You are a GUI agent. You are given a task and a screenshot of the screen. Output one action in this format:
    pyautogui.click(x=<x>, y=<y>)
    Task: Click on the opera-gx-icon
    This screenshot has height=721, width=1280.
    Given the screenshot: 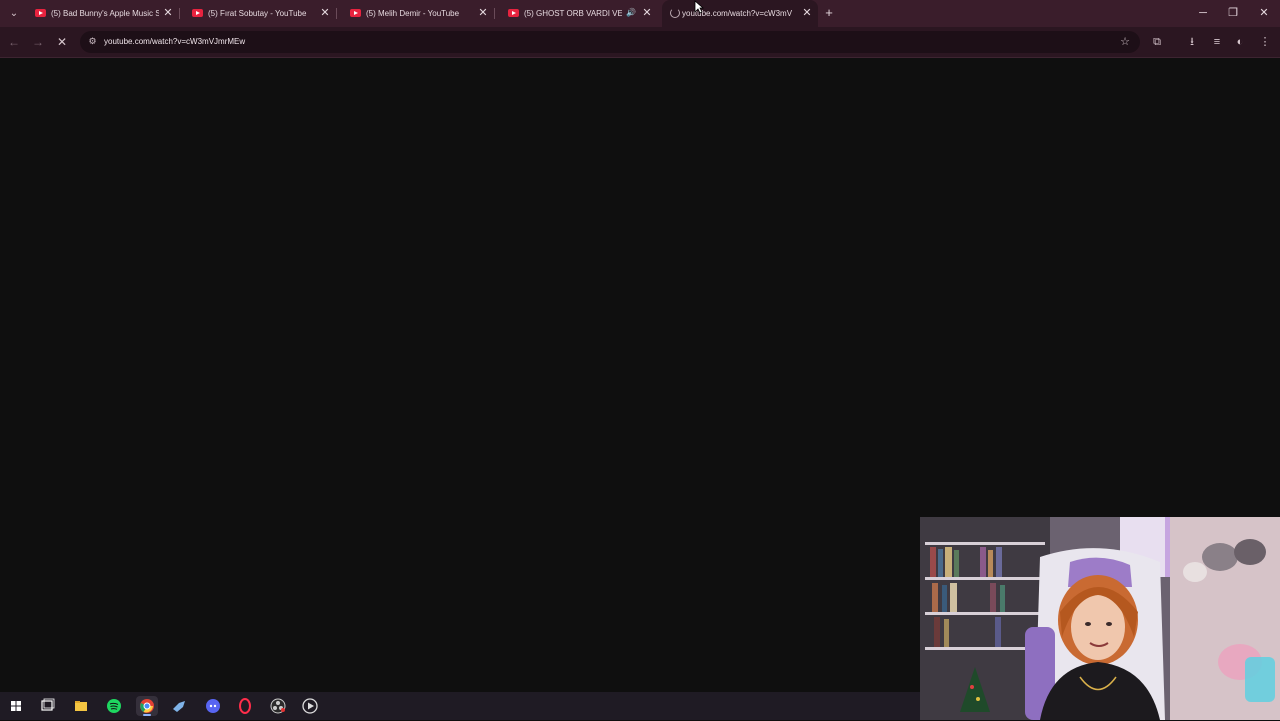 What is the action you would take?
    pyautogui.click(x=245, y=706)
    